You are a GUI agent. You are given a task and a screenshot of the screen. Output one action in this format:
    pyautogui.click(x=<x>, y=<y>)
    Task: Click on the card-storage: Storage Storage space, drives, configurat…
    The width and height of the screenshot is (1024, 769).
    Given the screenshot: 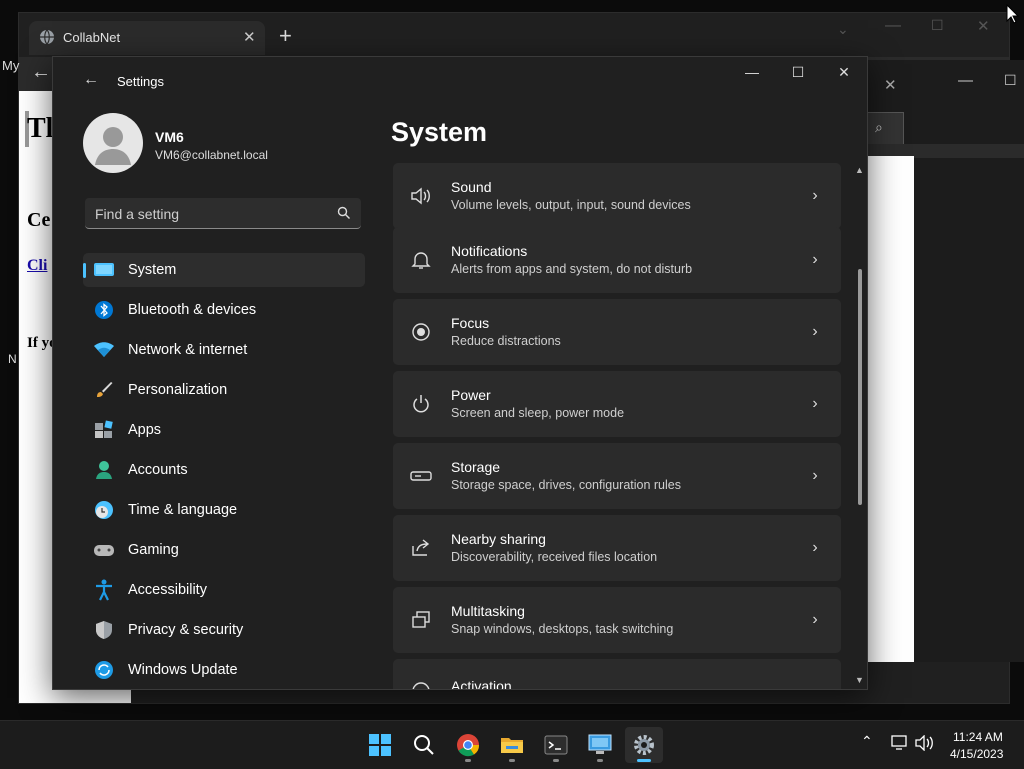 What is the action you would take?
    pyautogui.click(x=617, y=476)
    